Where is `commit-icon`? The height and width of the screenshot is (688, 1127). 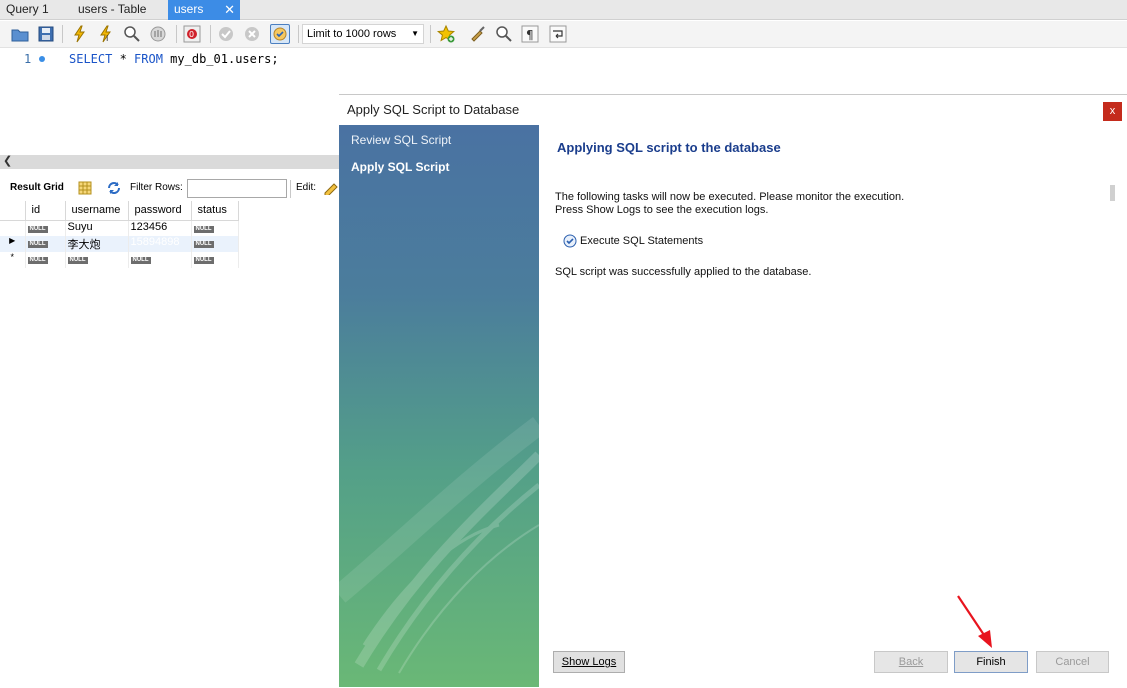 commit-icon is located at coordinates (226, 34).